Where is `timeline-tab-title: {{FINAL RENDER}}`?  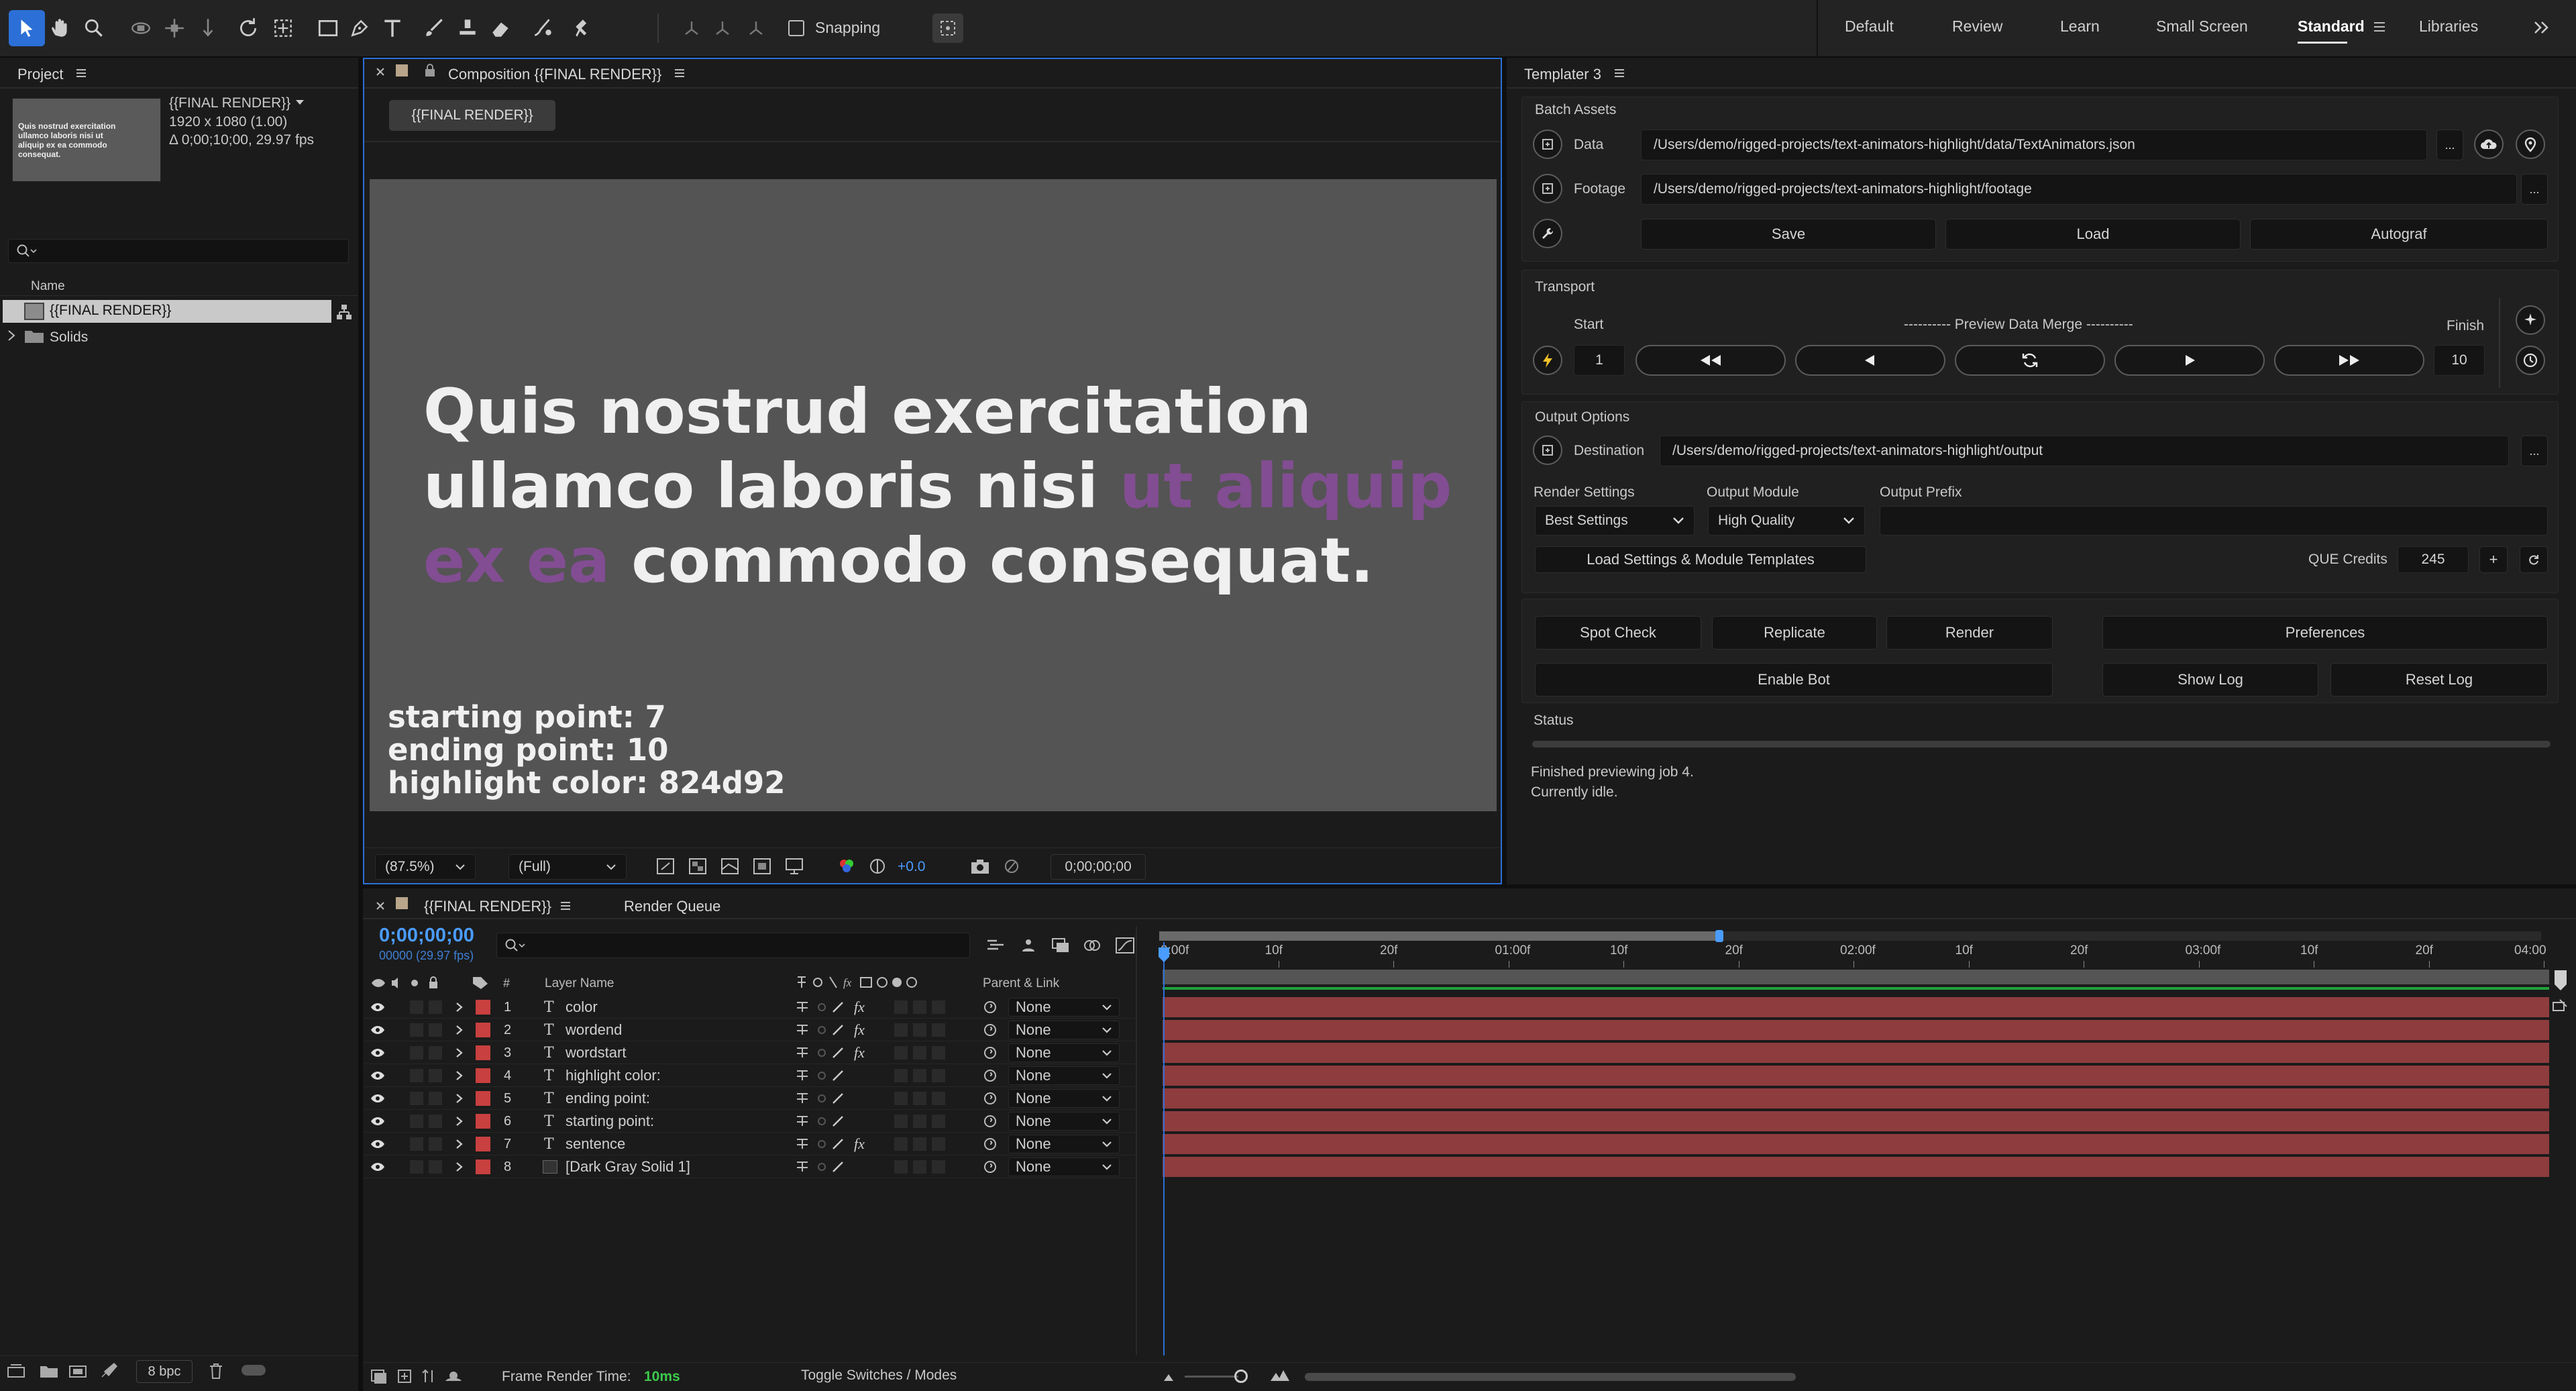
timeline-tab-title: {{FINAL RENDER}} is located at coordinates (487, 906).